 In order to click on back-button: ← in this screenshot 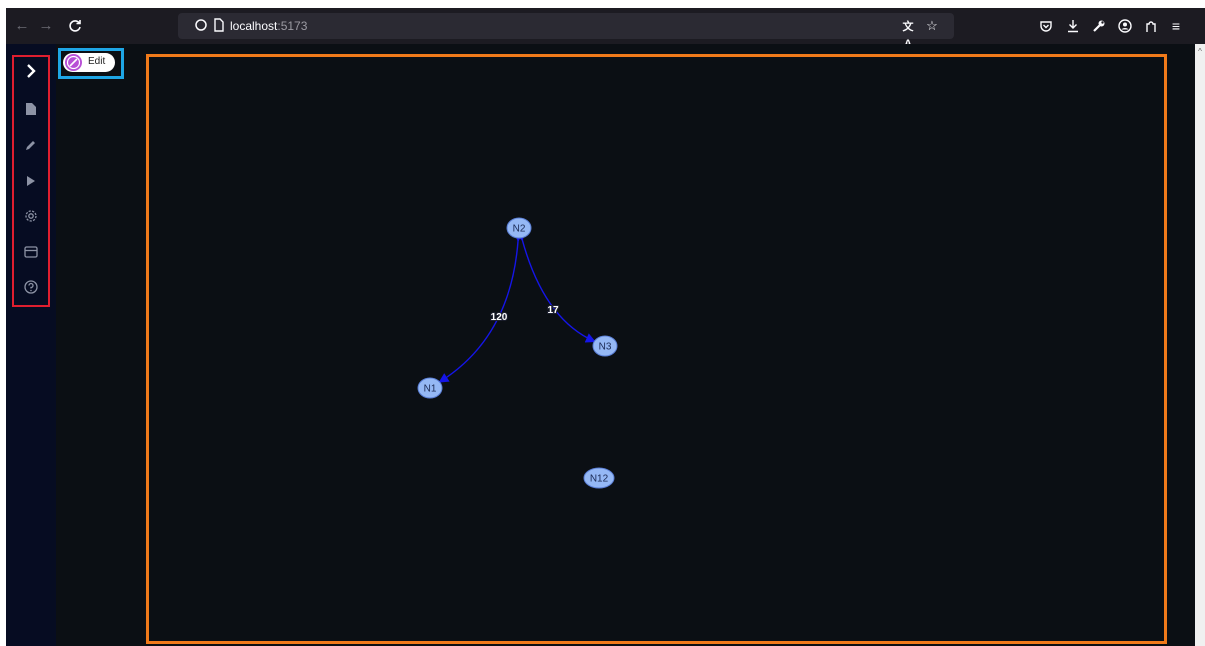, I will do `click(22, 26)`.